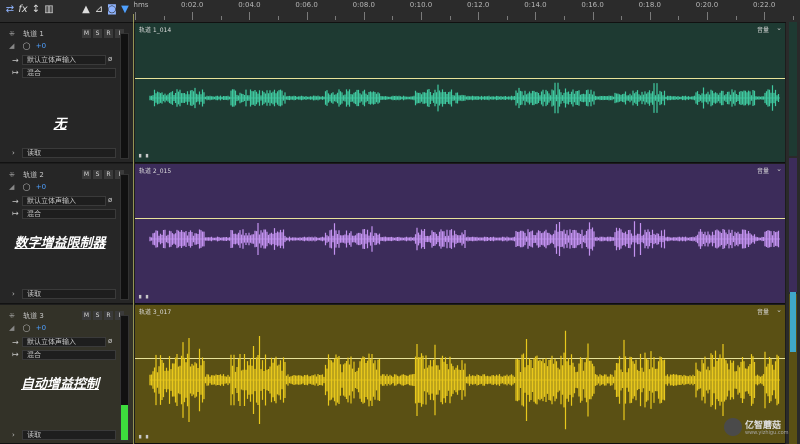  Describe the element at coordinates (36, 10) in the screenshot. I see `route-icon: ↕` at that location.